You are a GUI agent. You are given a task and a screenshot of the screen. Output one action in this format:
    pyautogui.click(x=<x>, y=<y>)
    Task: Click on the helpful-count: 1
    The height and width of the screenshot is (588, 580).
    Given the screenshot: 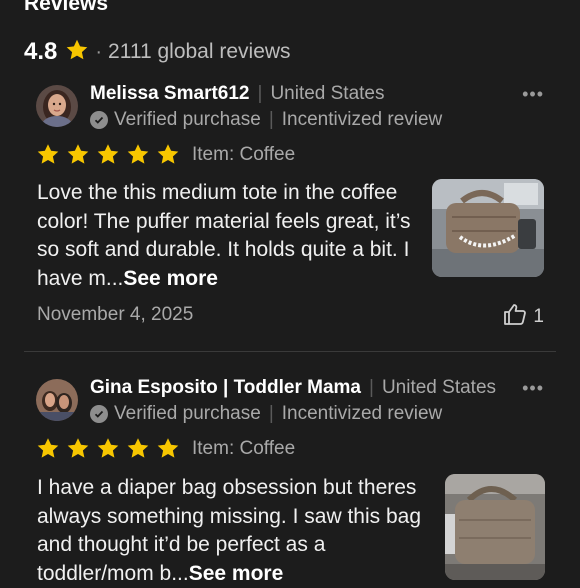 What is the action you would take?
    pyautogui.click(x=538, y=316)
    